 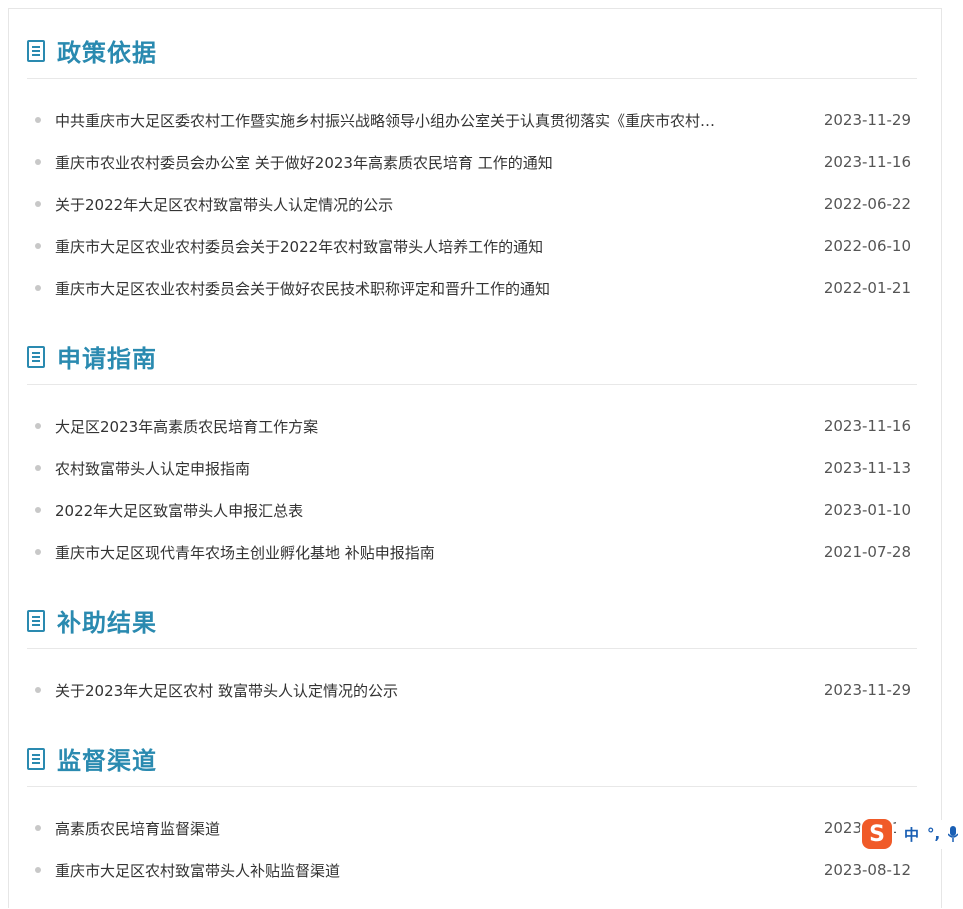 I want to click on list-item: 农村致富带头人认定申报指南 2023-11-13, so click(x=472, y=468).